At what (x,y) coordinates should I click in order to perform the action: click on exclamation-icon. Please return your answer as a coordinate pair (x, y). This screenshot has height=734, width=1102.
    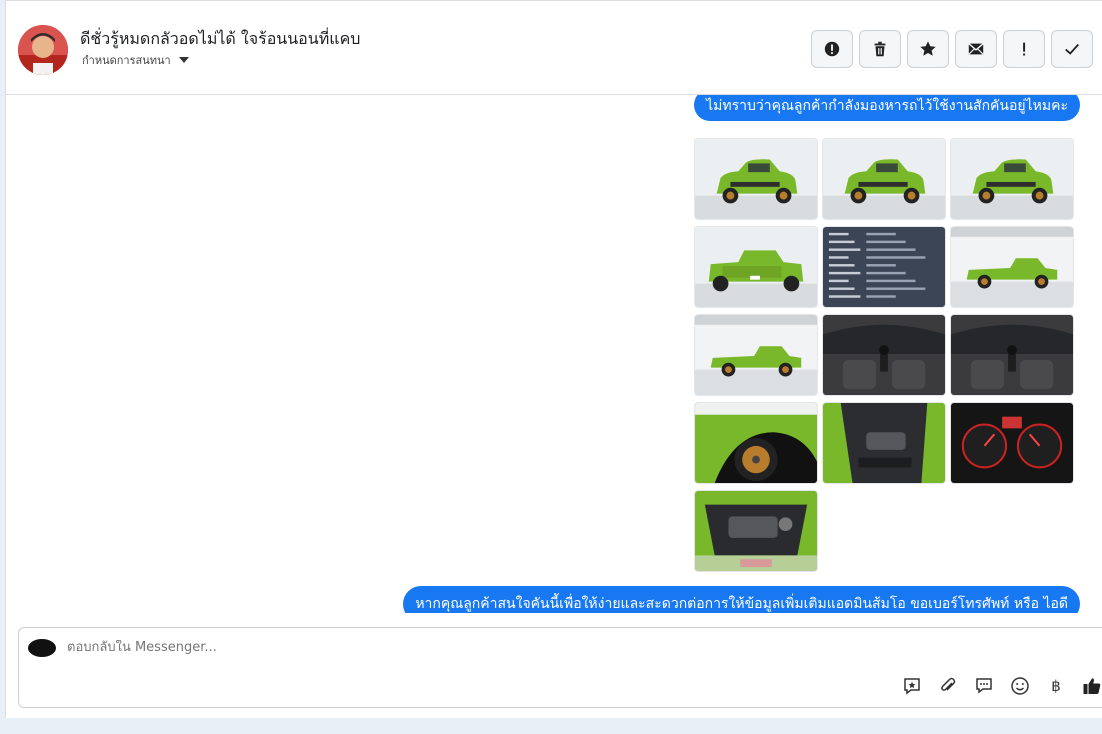
    Looking at the image, I should click on (1024, 49).